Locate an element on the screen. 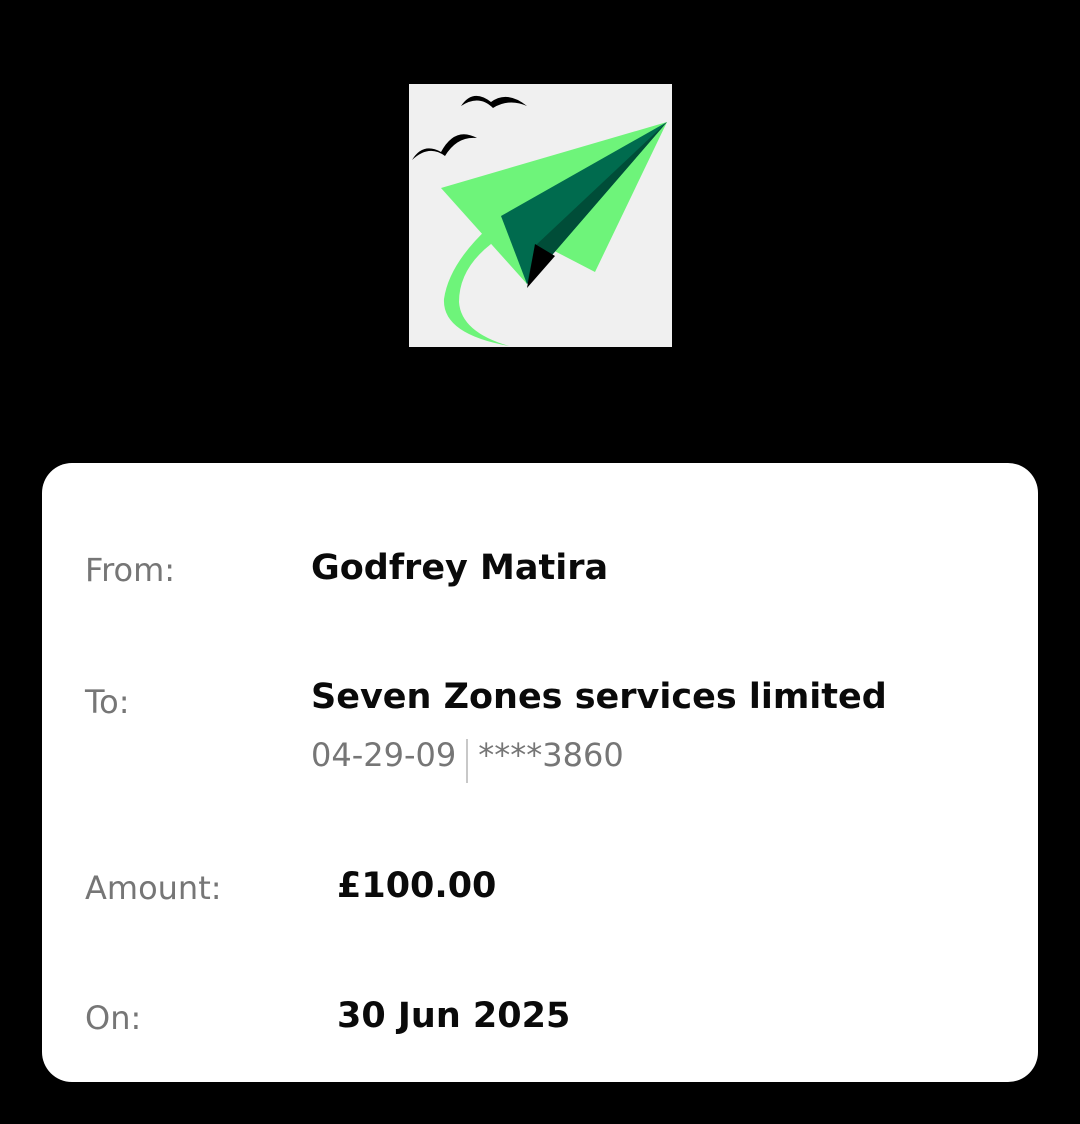  sort-code: 04-29-09 is located at coordinates (384, 755).